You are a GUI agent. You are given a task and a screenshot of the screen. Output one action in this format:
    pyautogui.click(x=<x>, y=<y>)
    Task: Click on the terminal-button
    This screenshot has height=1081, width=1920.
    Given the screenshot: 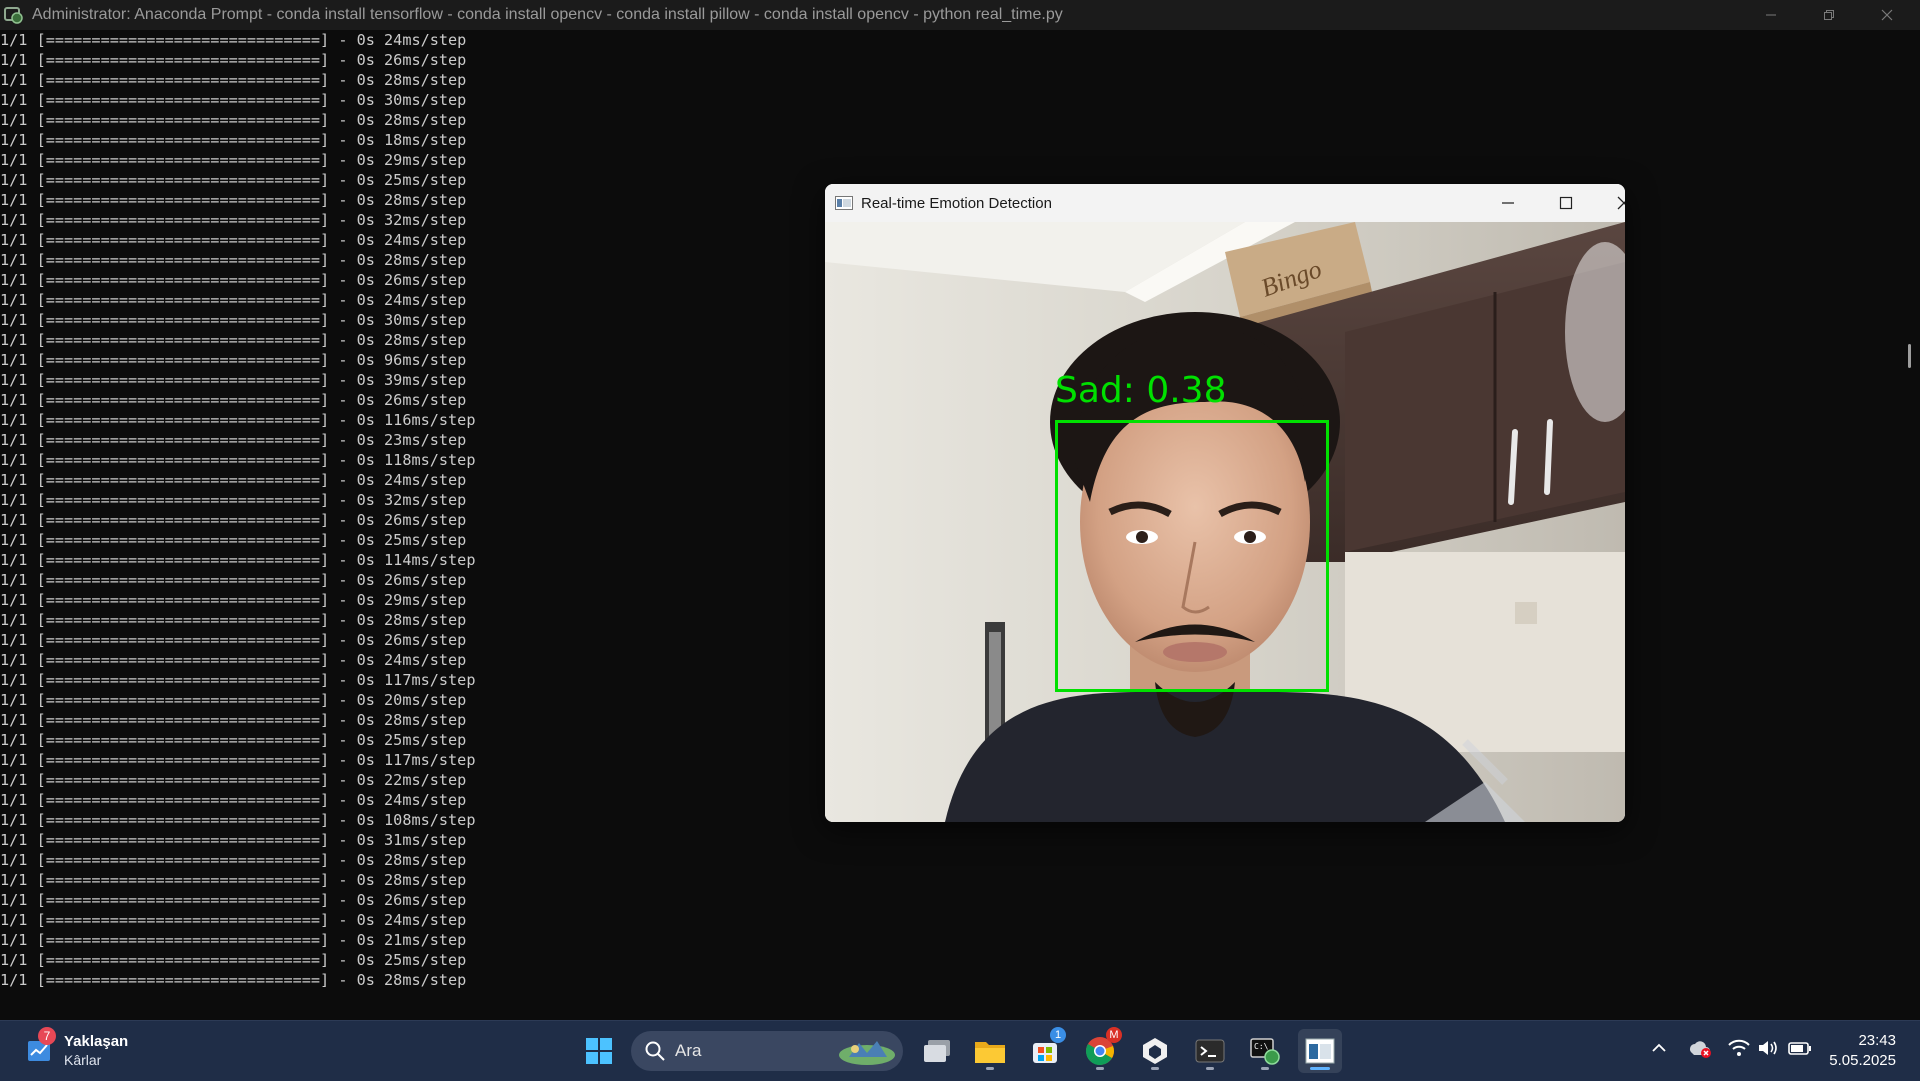 What is the action you would take?
    pyautogui.click(x=1210, y=1051)
    